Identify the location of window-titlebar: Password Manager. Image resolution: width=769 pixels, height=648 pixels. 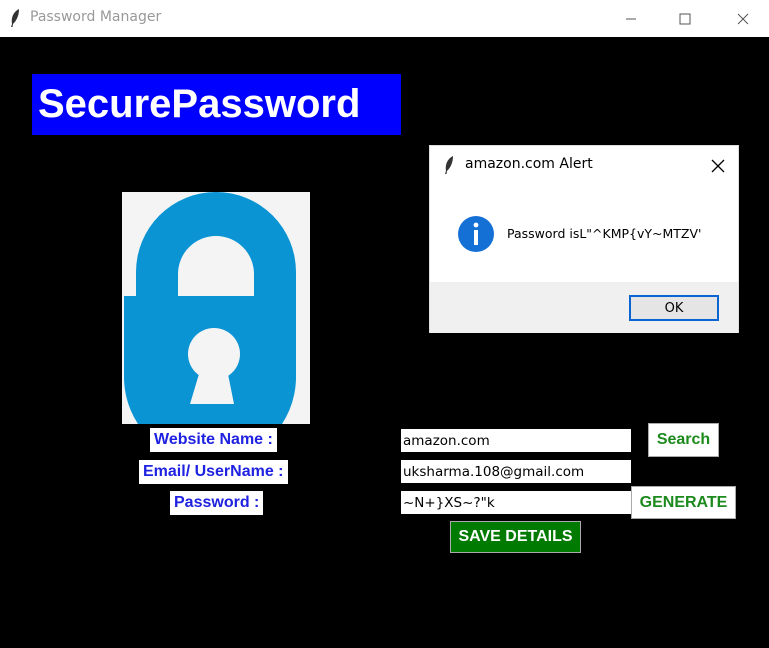
(384, 18).